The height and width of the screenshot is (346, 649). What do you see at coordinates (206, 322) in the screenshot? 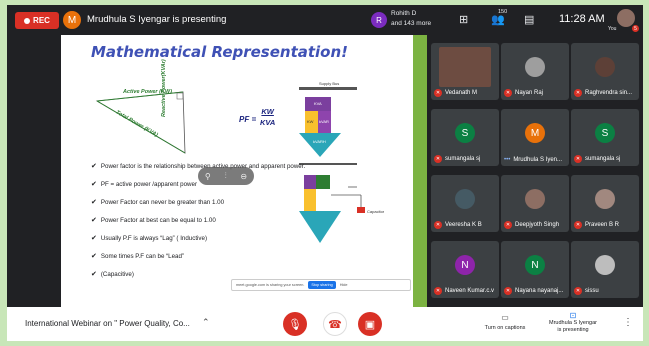
I see `chevron-up-icon: ⌃` at bounding box center [206, 322].